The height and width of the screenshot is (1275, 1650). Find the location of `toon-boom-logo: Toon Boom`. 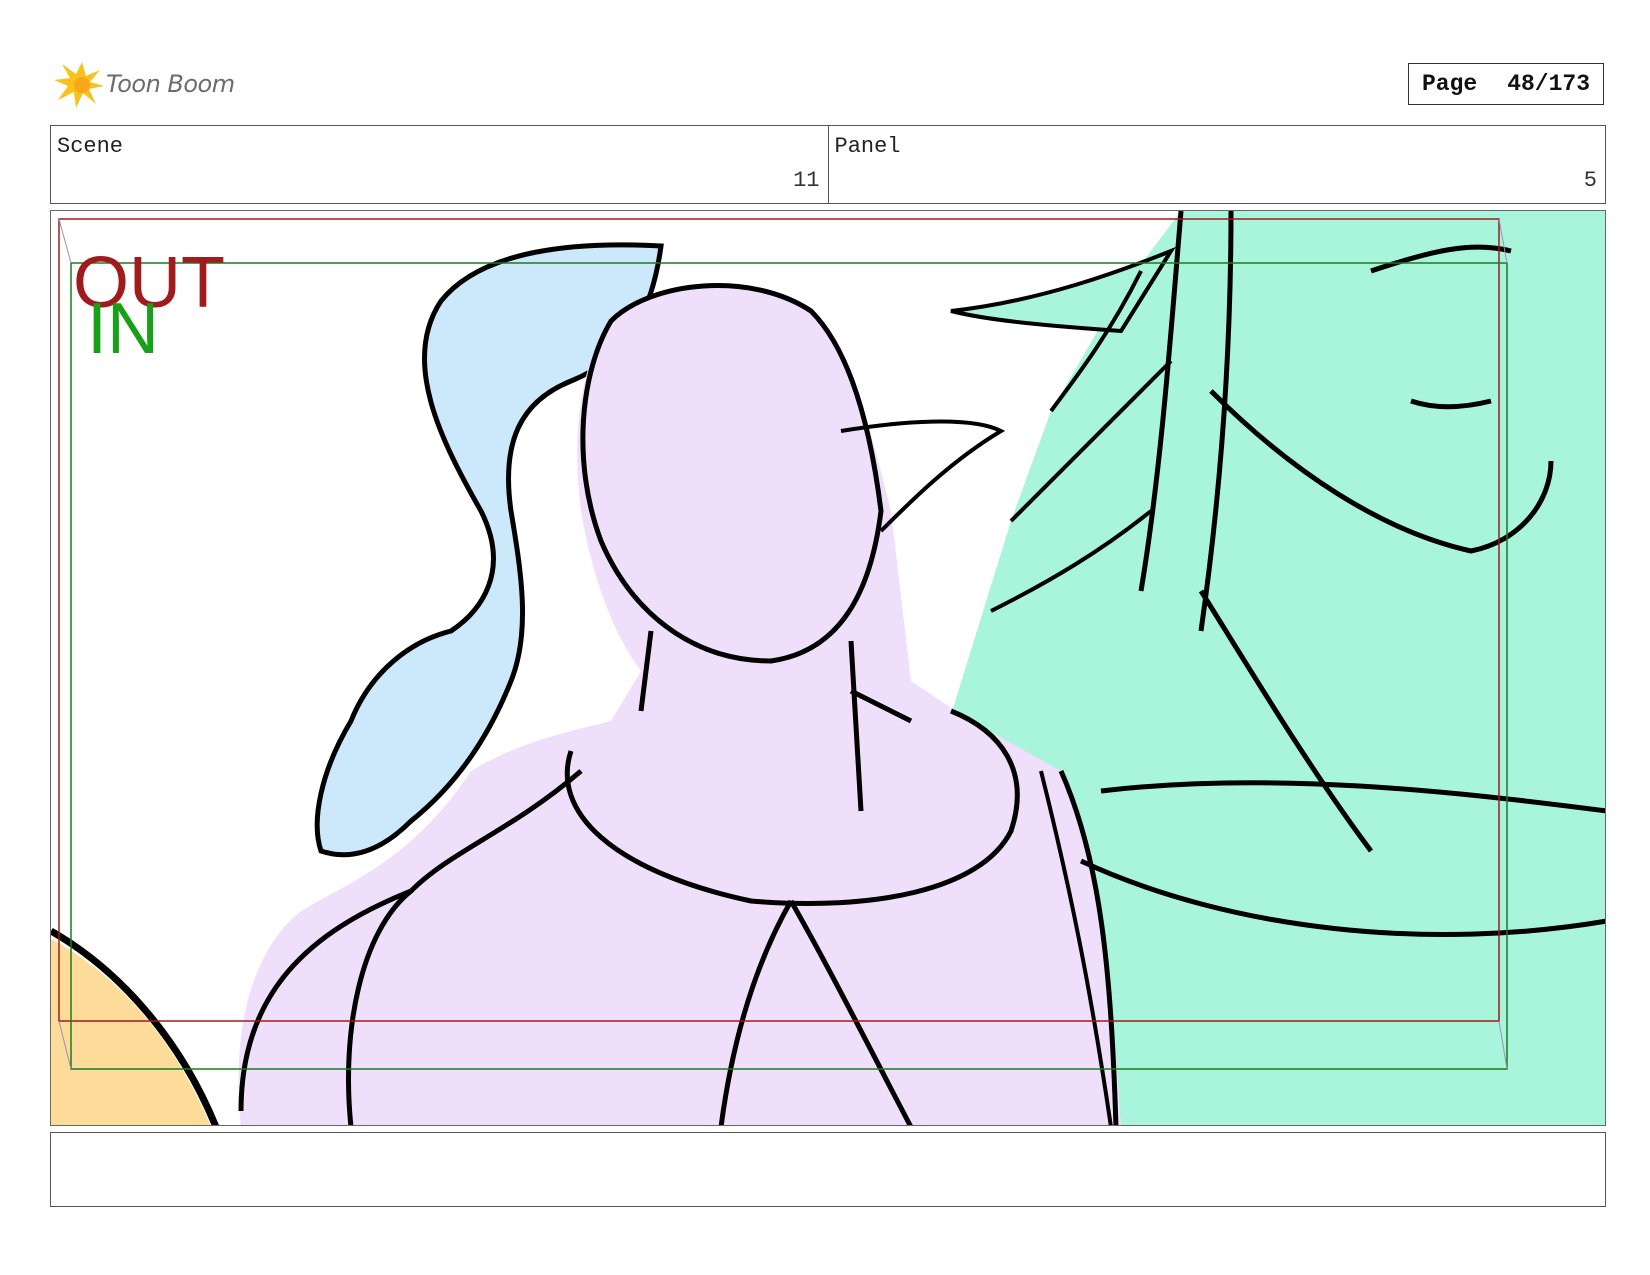

toon-boom-logo: Toon Boom is located at coordinates (152, 84).